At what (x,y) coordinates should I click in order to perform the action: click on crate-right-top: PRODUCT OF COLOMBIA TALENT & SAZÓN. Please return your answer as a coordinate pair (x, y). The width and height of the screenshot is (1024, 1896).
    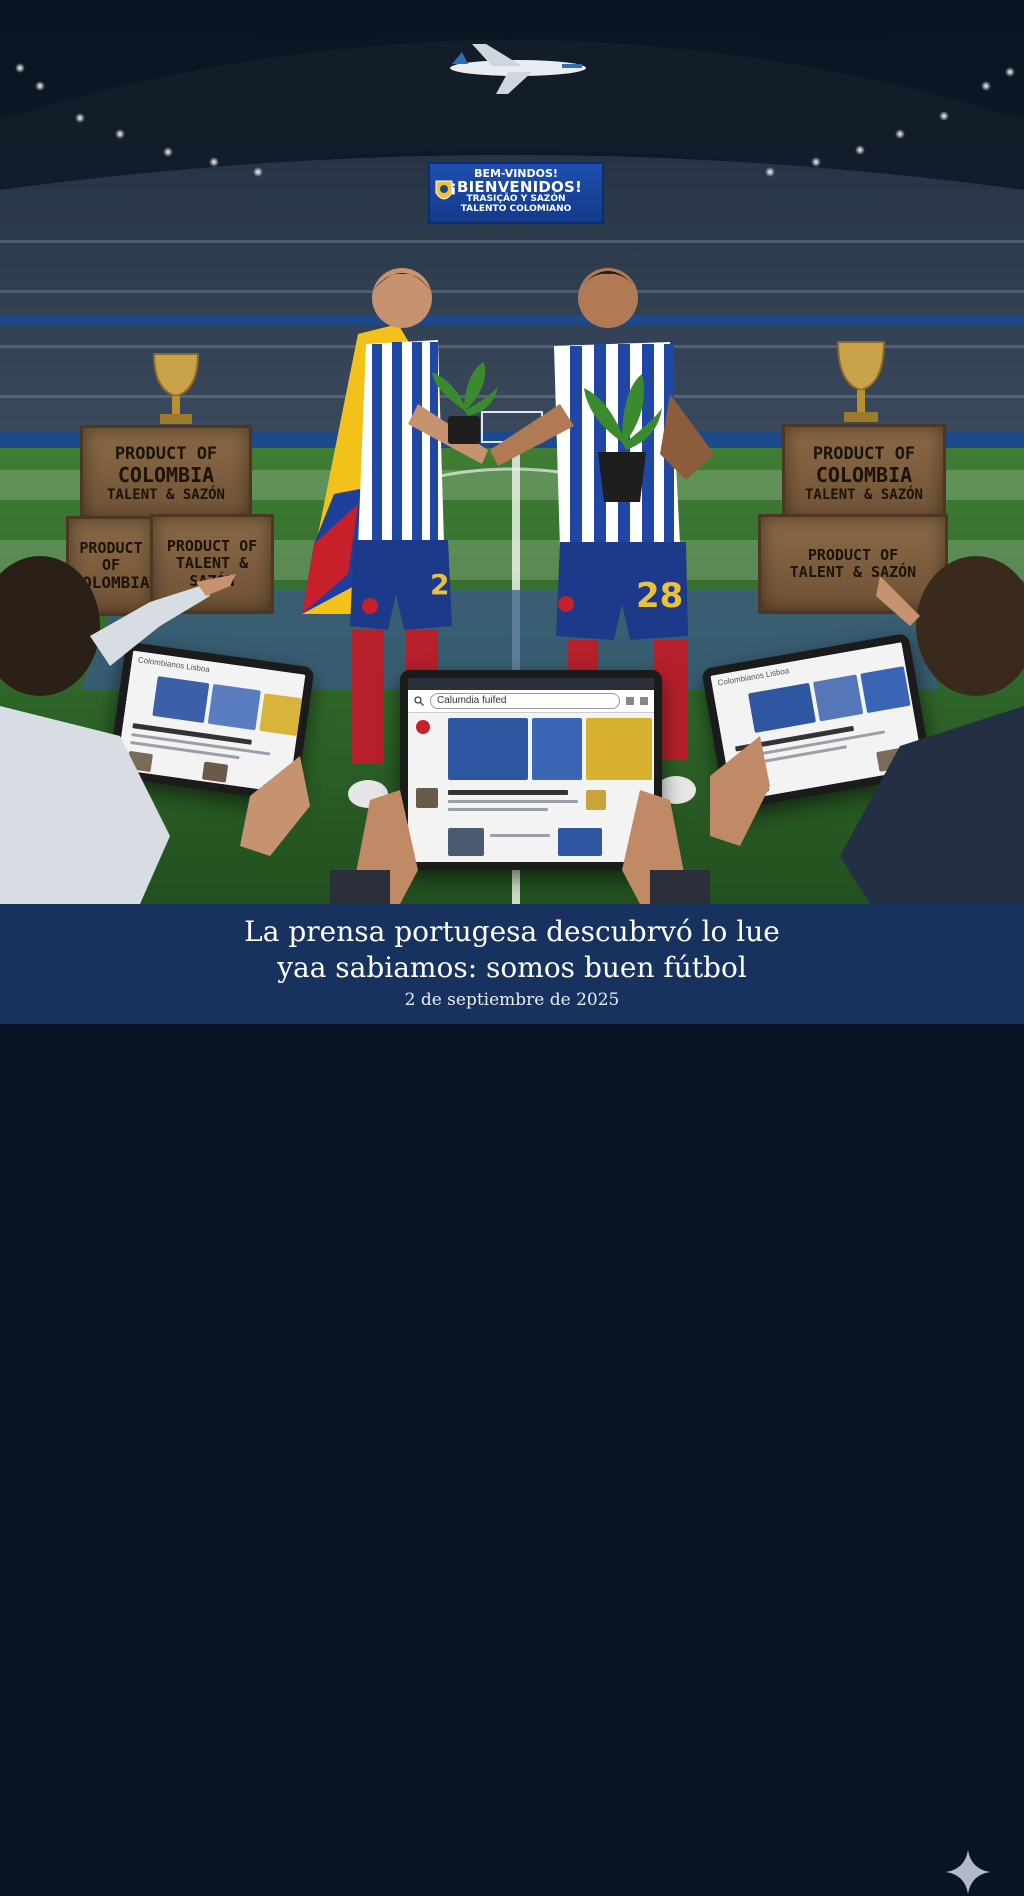
    Looking at the image, I should click on (864, 474).